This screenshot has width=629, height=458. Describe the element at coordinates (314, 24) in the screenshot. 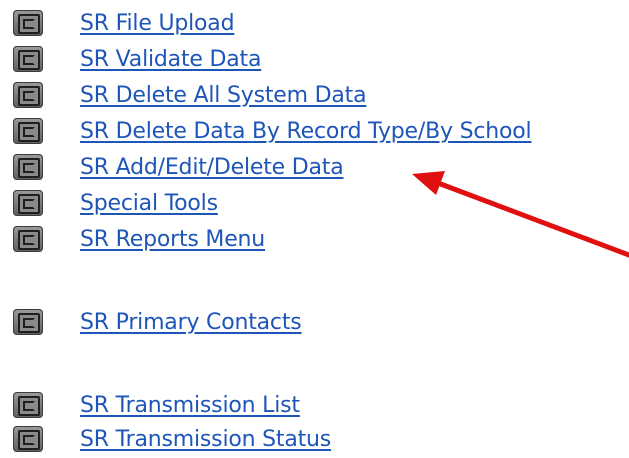

I see `menu-item-file-upload: SR File Upload` at that location.